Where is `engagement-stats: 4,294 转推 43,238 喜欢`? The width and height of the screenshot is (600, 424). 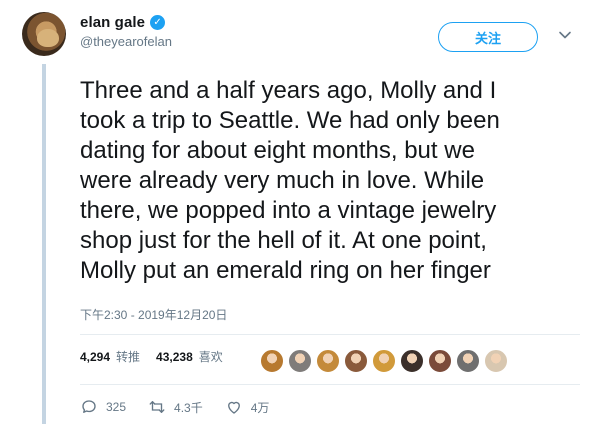
engagement-stats: 4,294 转推 43,238 喜欢 is located at coordinates (156, 356).